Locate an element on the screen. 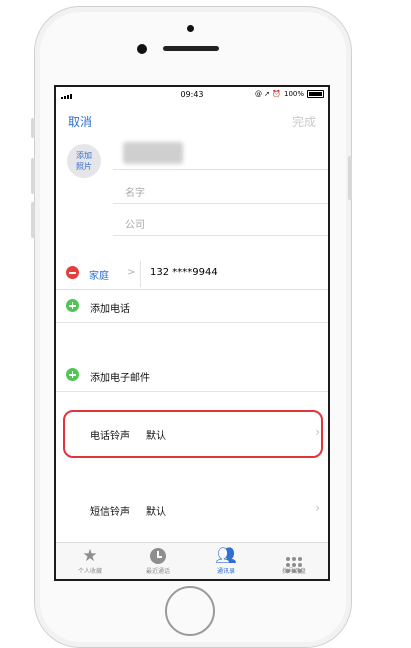 The width and height of the screenshot is (411, 648). divider is located at coordinates (140, 274).